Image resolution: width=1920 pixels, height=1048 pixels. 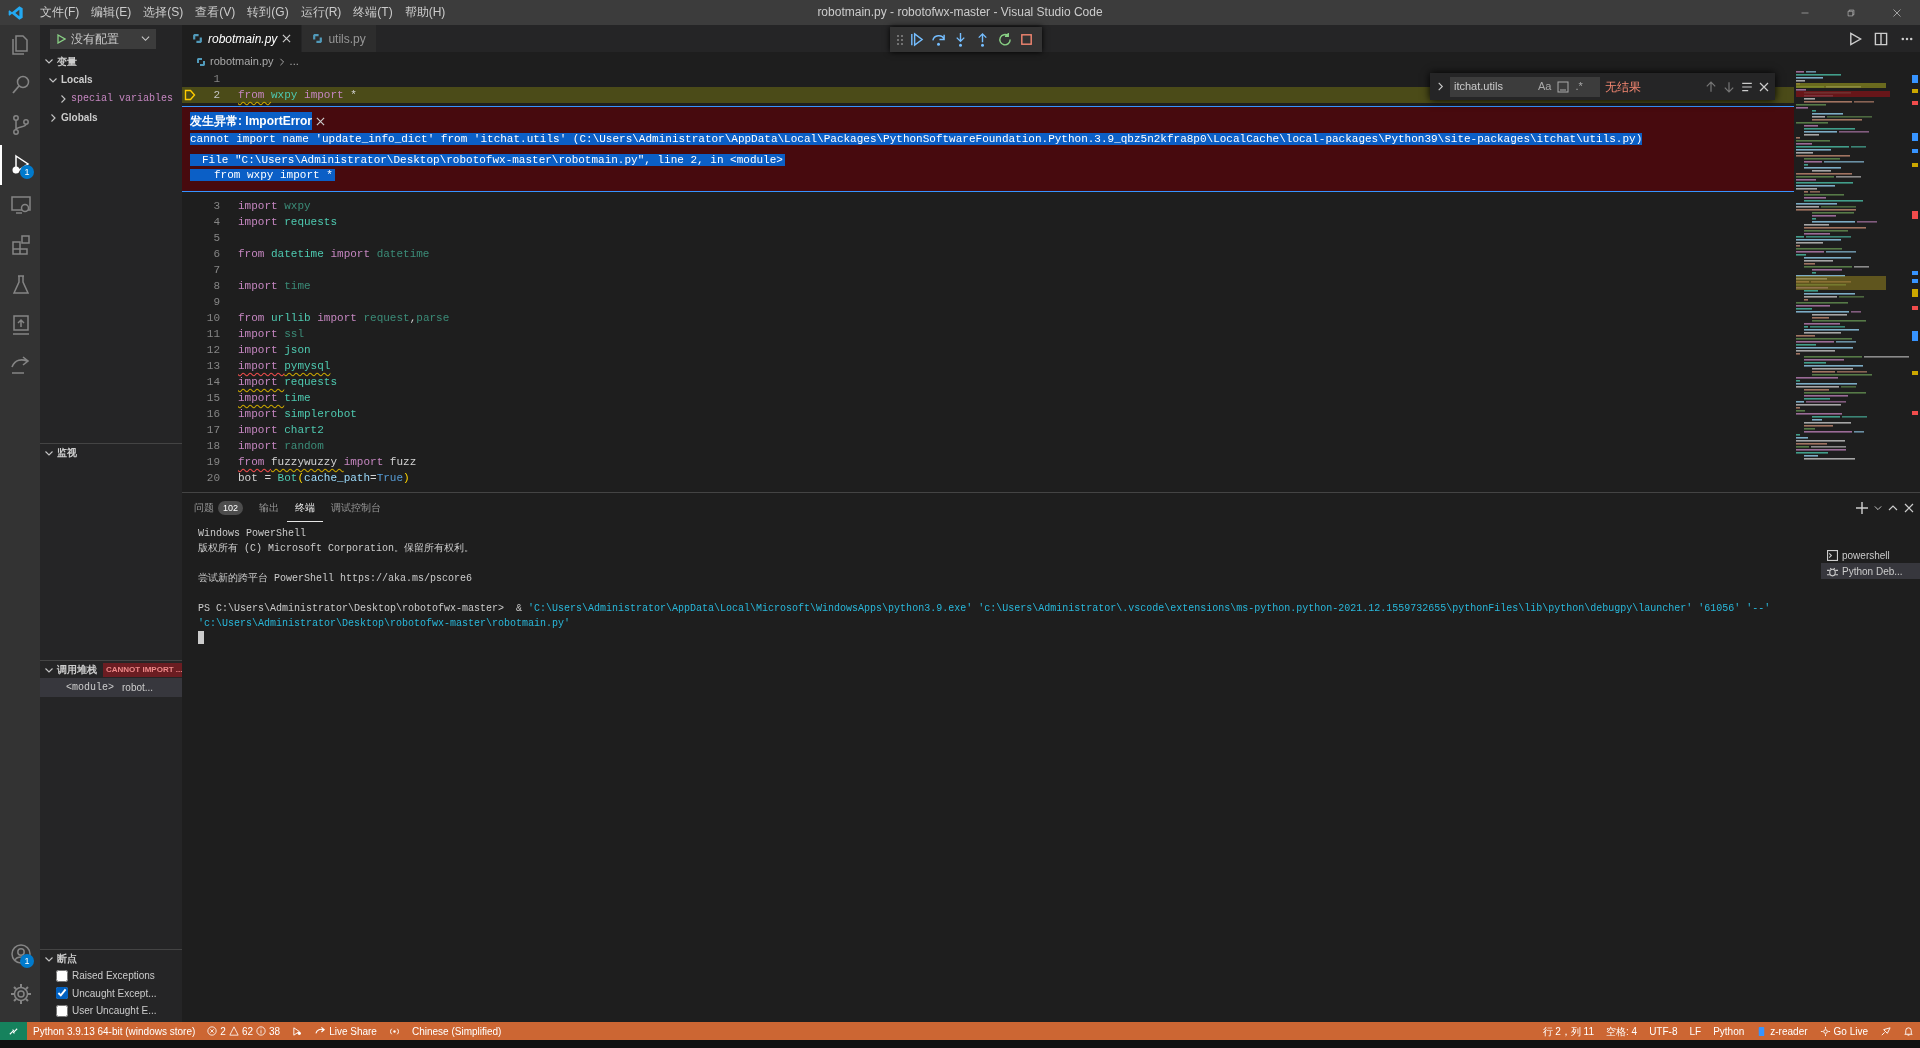 I want to click on match-case-toggle: Aa, so click(x=1545, y=86).